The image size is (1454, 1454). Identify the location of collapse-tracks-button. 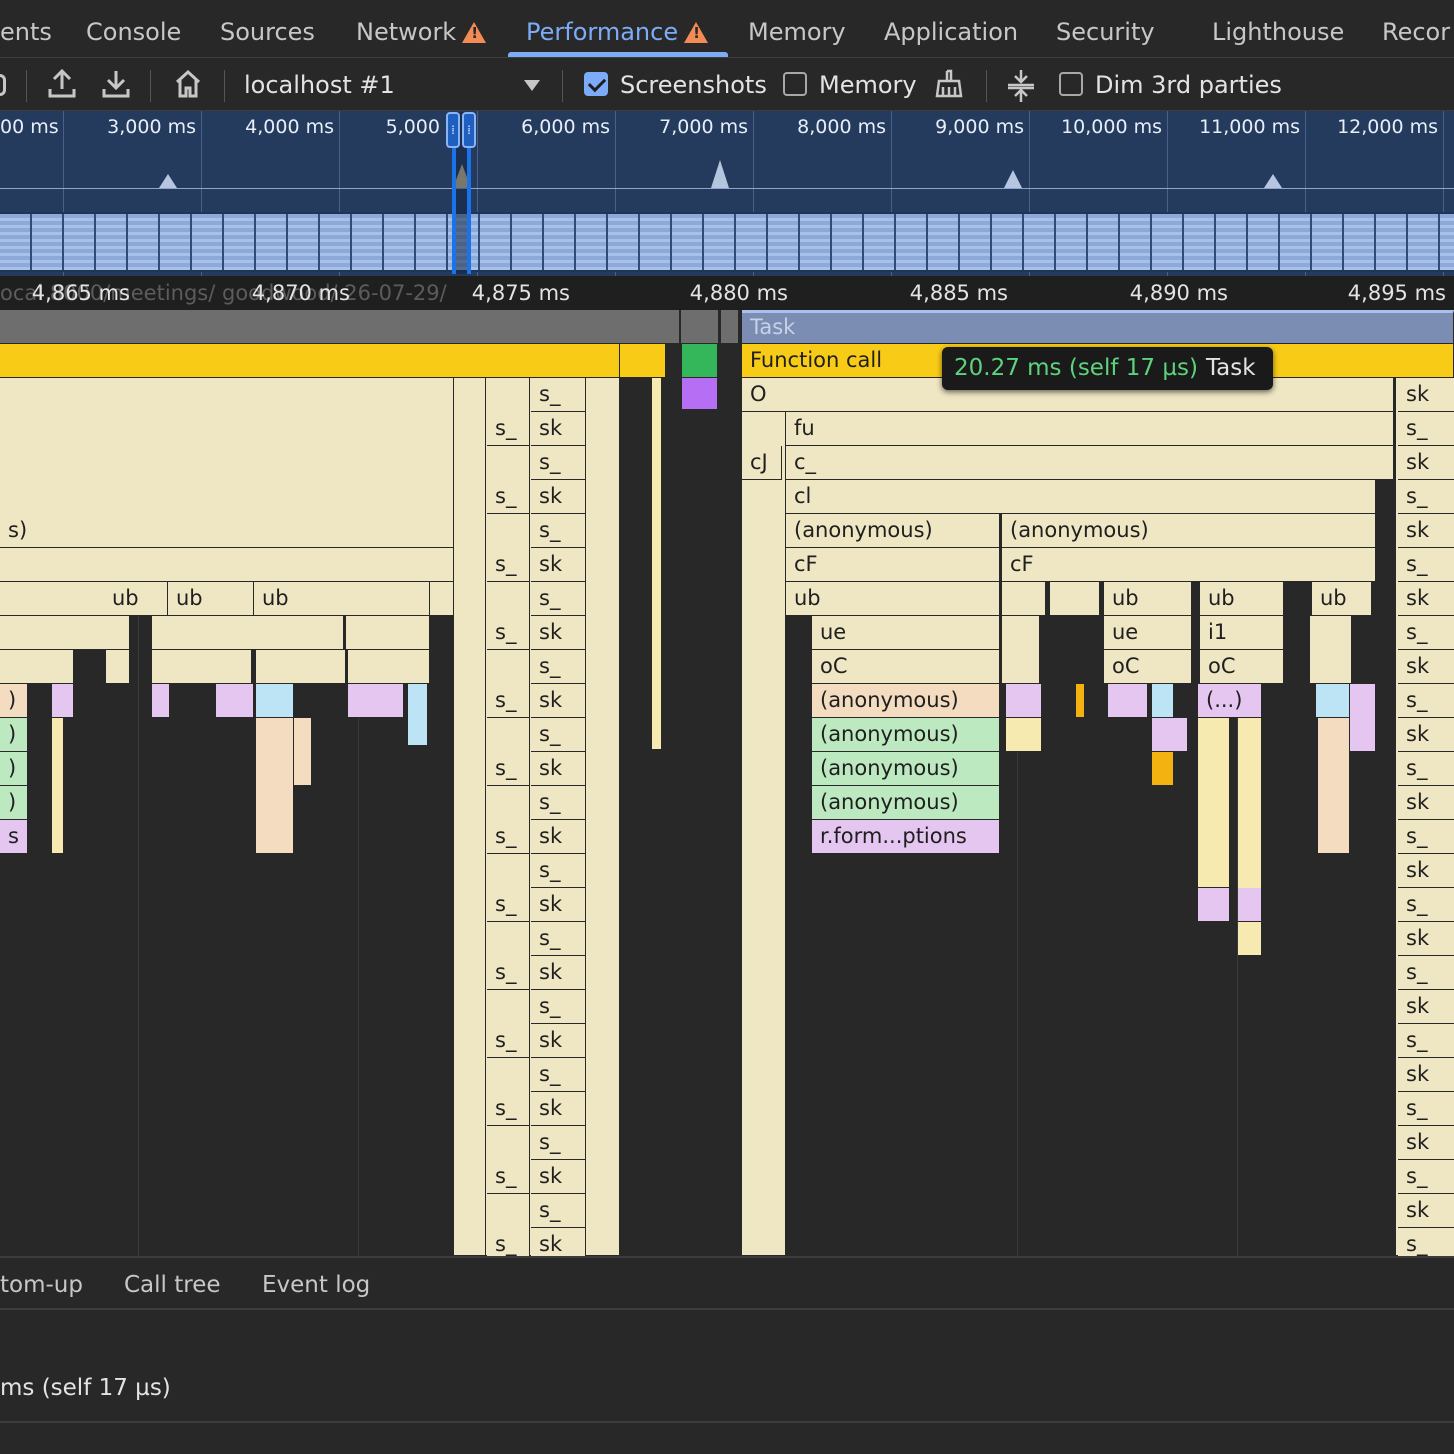
(1021, 85).